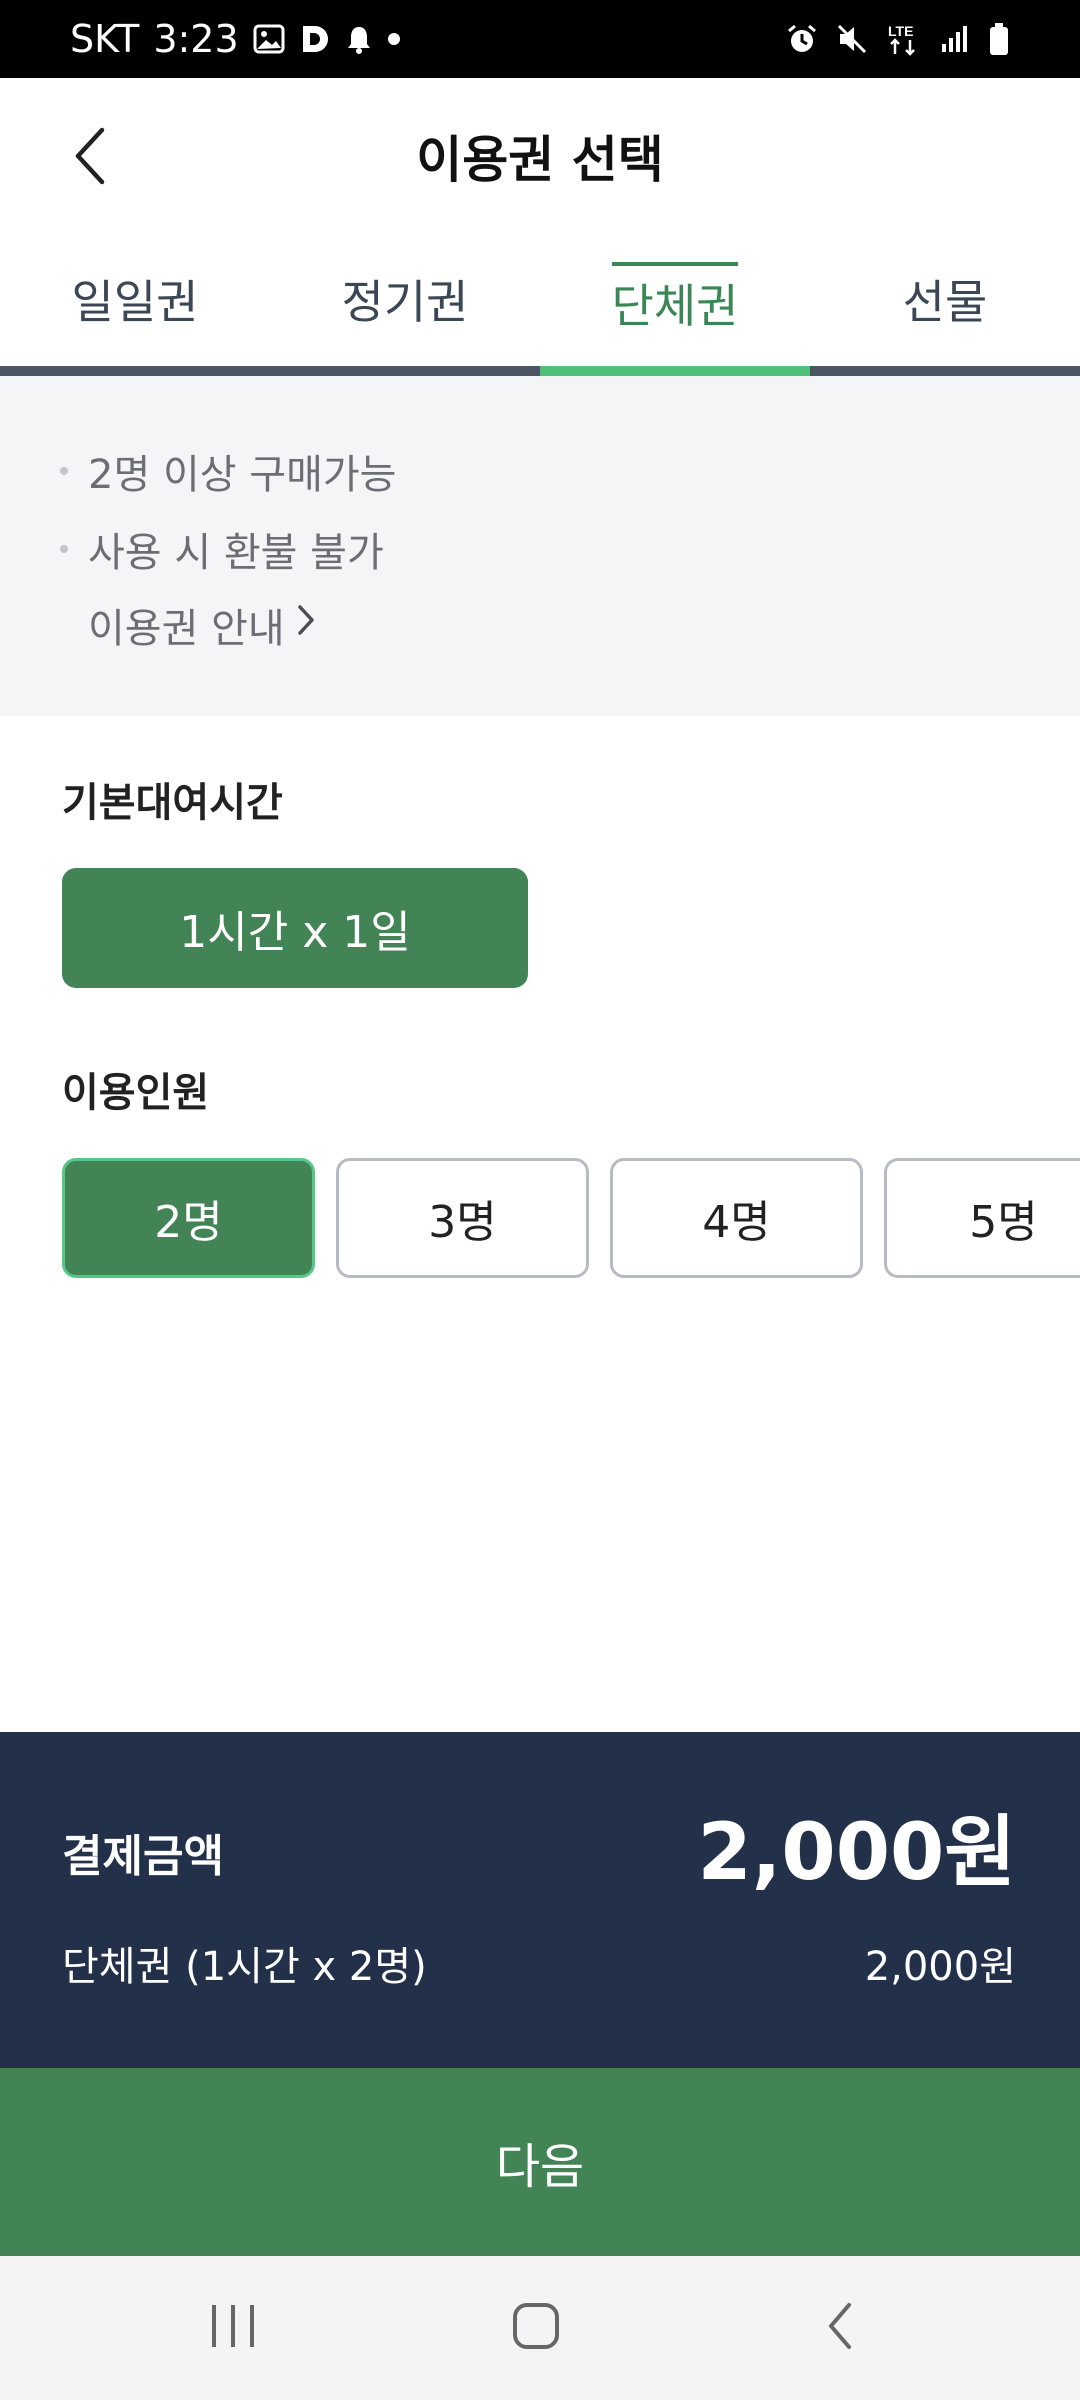  What do you see at coordinates (188, 1222) in the screenshot?
I see `people-option-label: 2명` at bounding box center [188, 1222].